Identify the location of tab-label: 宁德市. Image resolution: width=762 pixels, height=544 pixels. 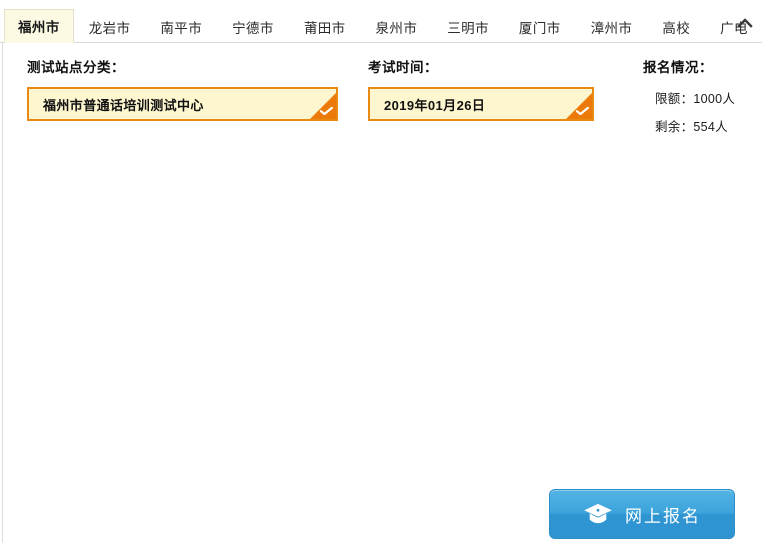
(253, 28).